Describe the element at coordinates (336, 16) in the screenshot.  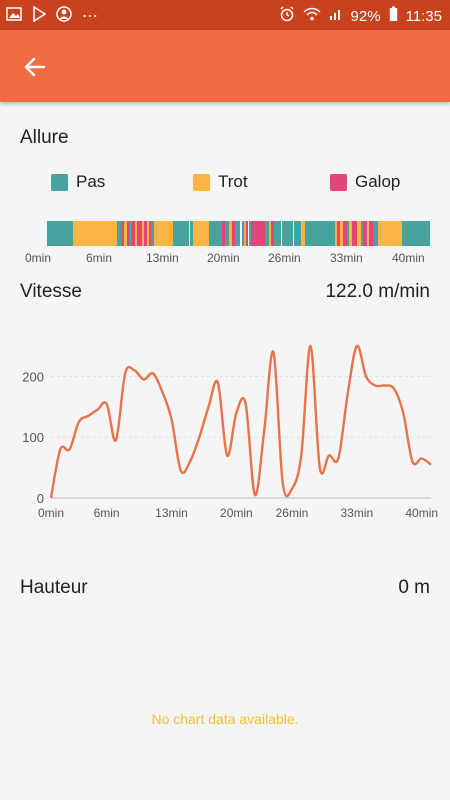
I see `signal-icon` at that location.